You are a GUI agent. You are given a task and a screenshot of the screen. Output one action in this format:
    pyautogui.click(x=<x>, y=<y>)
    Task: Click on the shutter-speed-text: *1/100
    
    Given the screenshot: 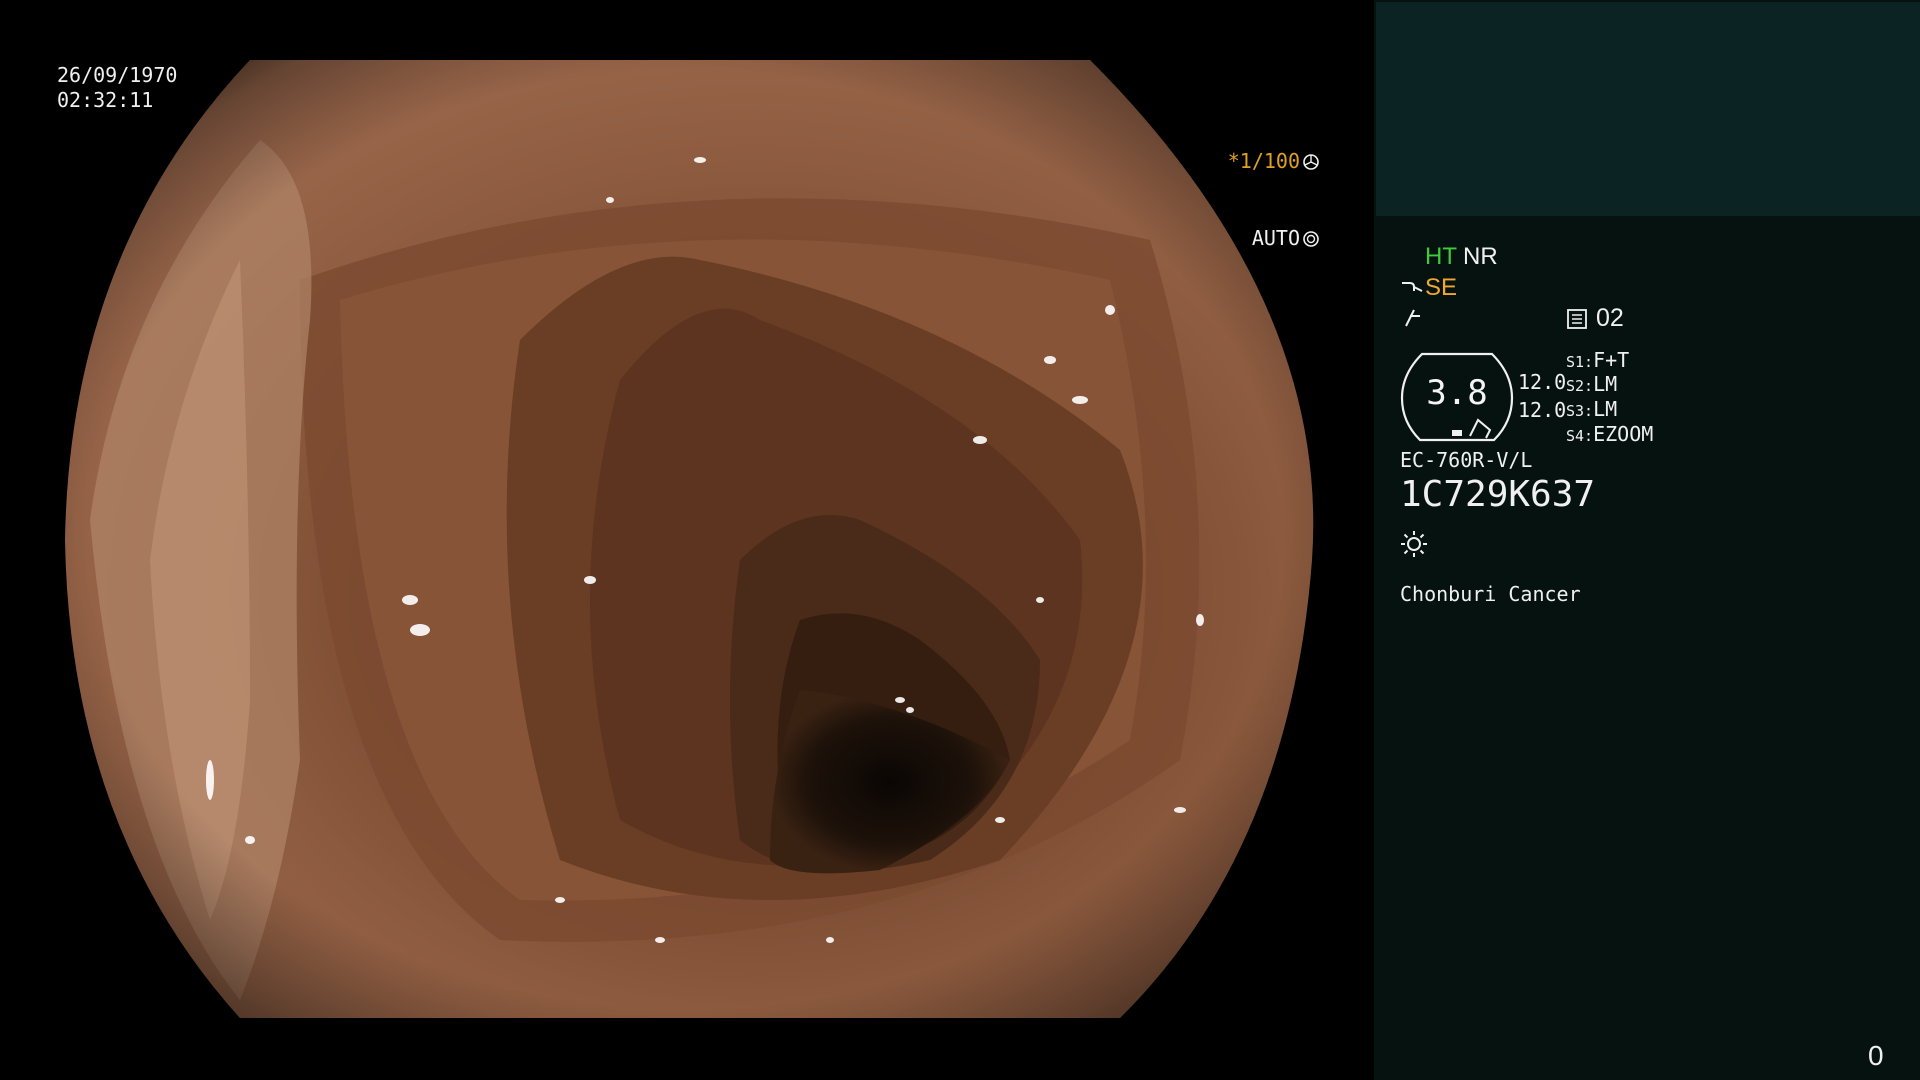 What is the action you would take?
    pyautogui.click(x=1263, y=161)
    